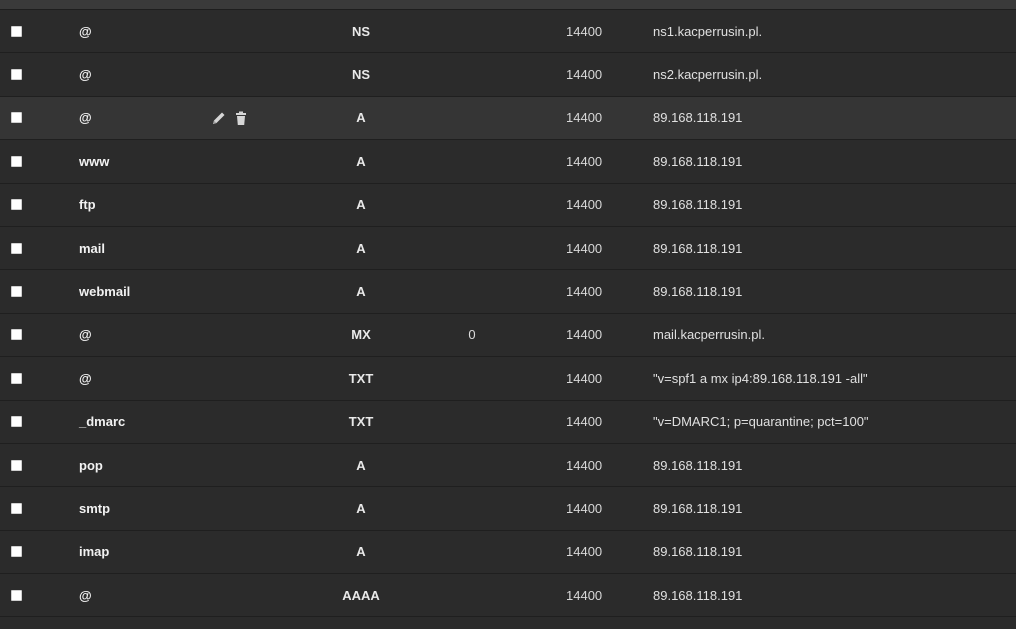 The image size is (1016, 629). I want to click on record-value: ns2.kacperrusin.pl., so click(708, 75).